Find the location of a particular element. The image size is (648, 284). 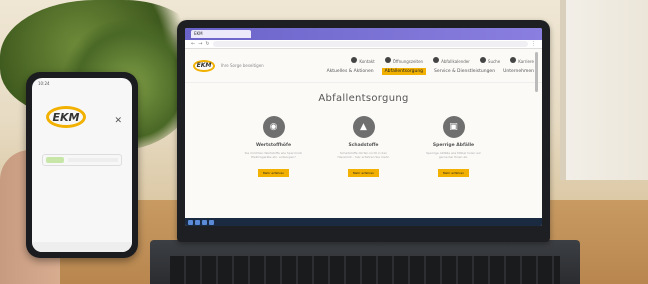

nav-label: Öffnungszeiten is located at coordinates (408, 61).